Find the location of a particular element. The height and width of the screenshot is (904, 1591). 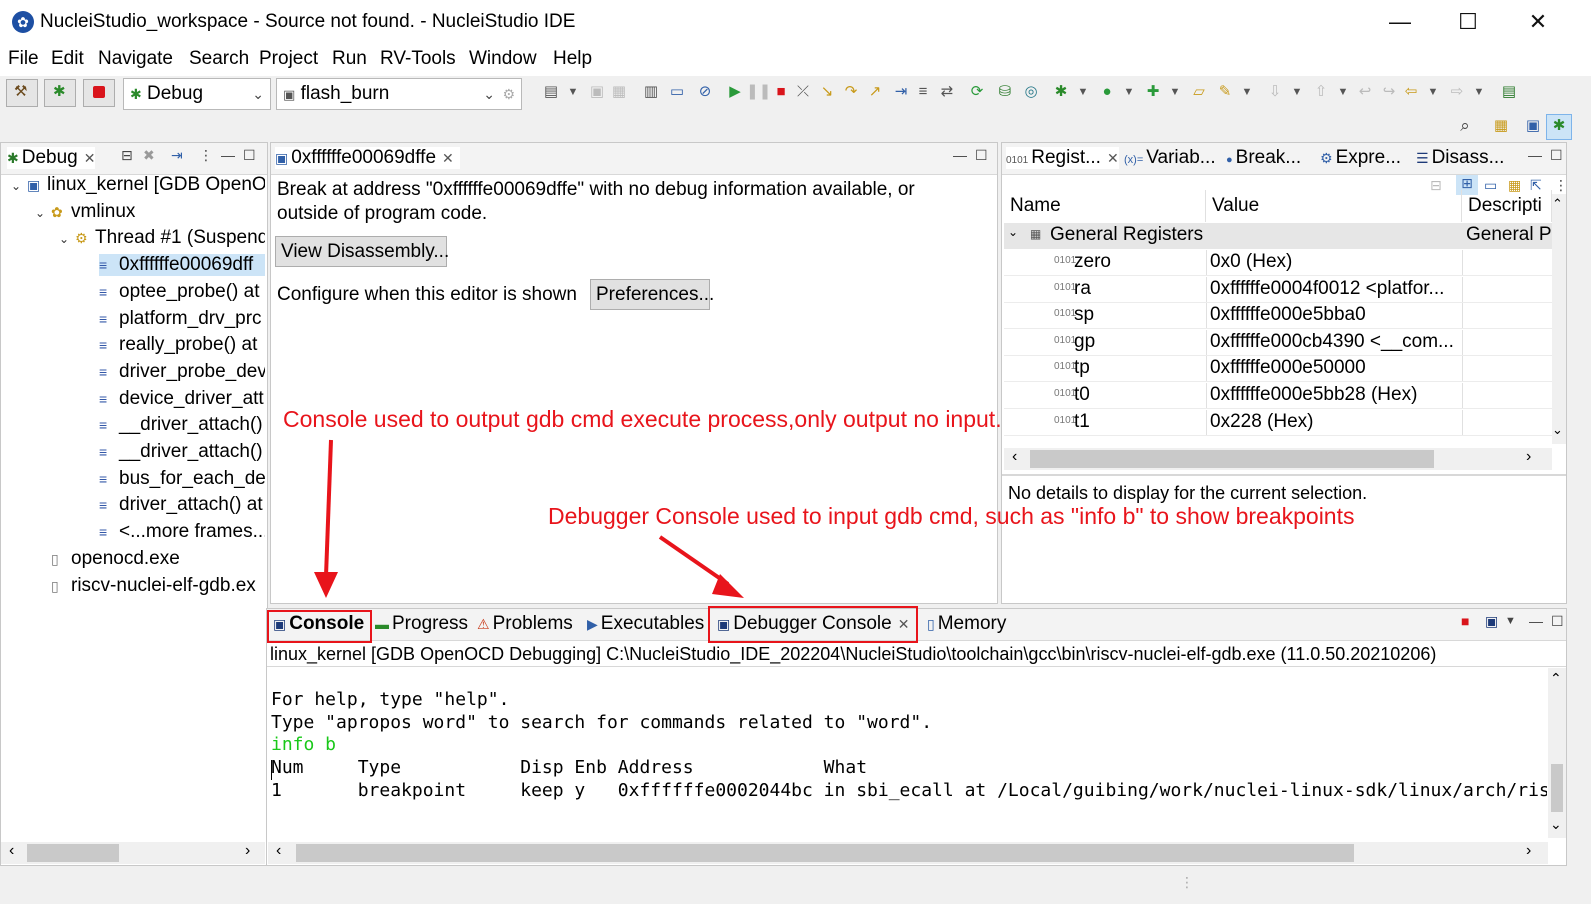

display-console-icon: ▣ is located at coordinates (1491, 621).